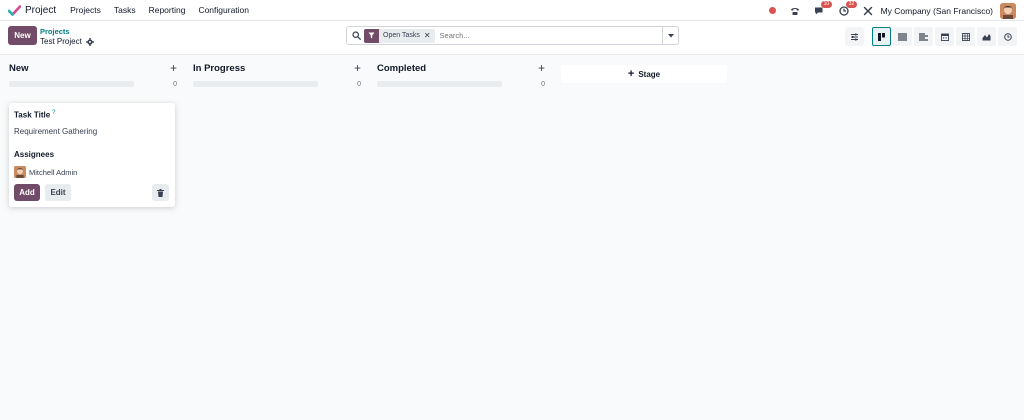 The height and width of the screenshot is (420, 1024). Describe the element at coordinates (22, 35) in the screenshot. I see `new-button: New` at that location.